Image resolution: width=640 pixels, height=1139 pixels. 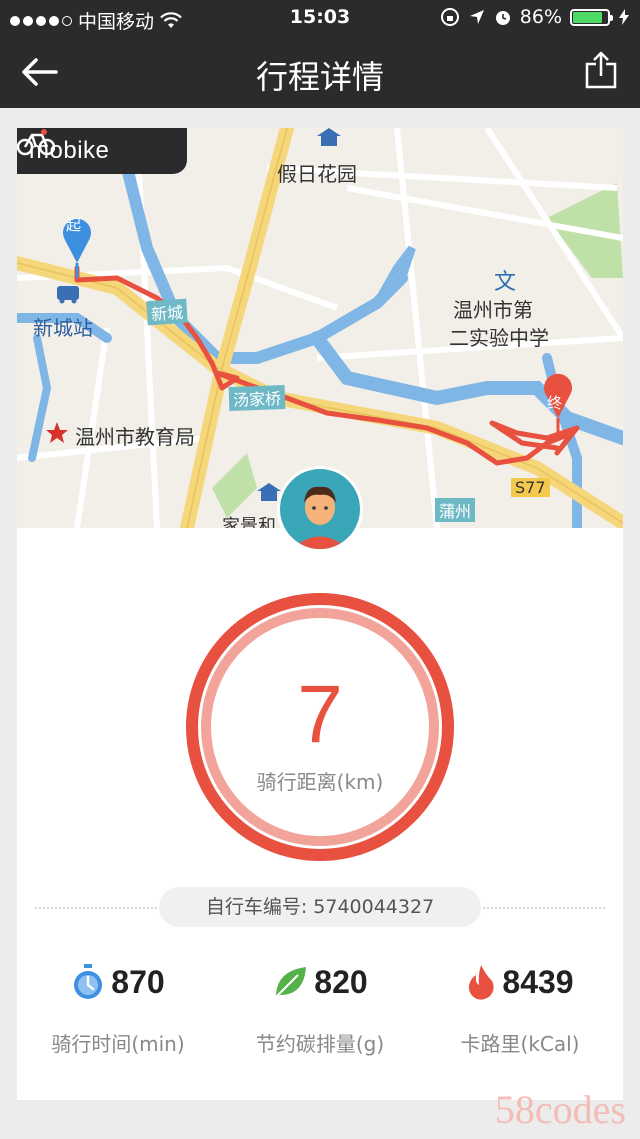 What do you see at coordinates (449, 17) in the screenshot?
I see `rotation-lock-icon` at bounding box center [449, 17].